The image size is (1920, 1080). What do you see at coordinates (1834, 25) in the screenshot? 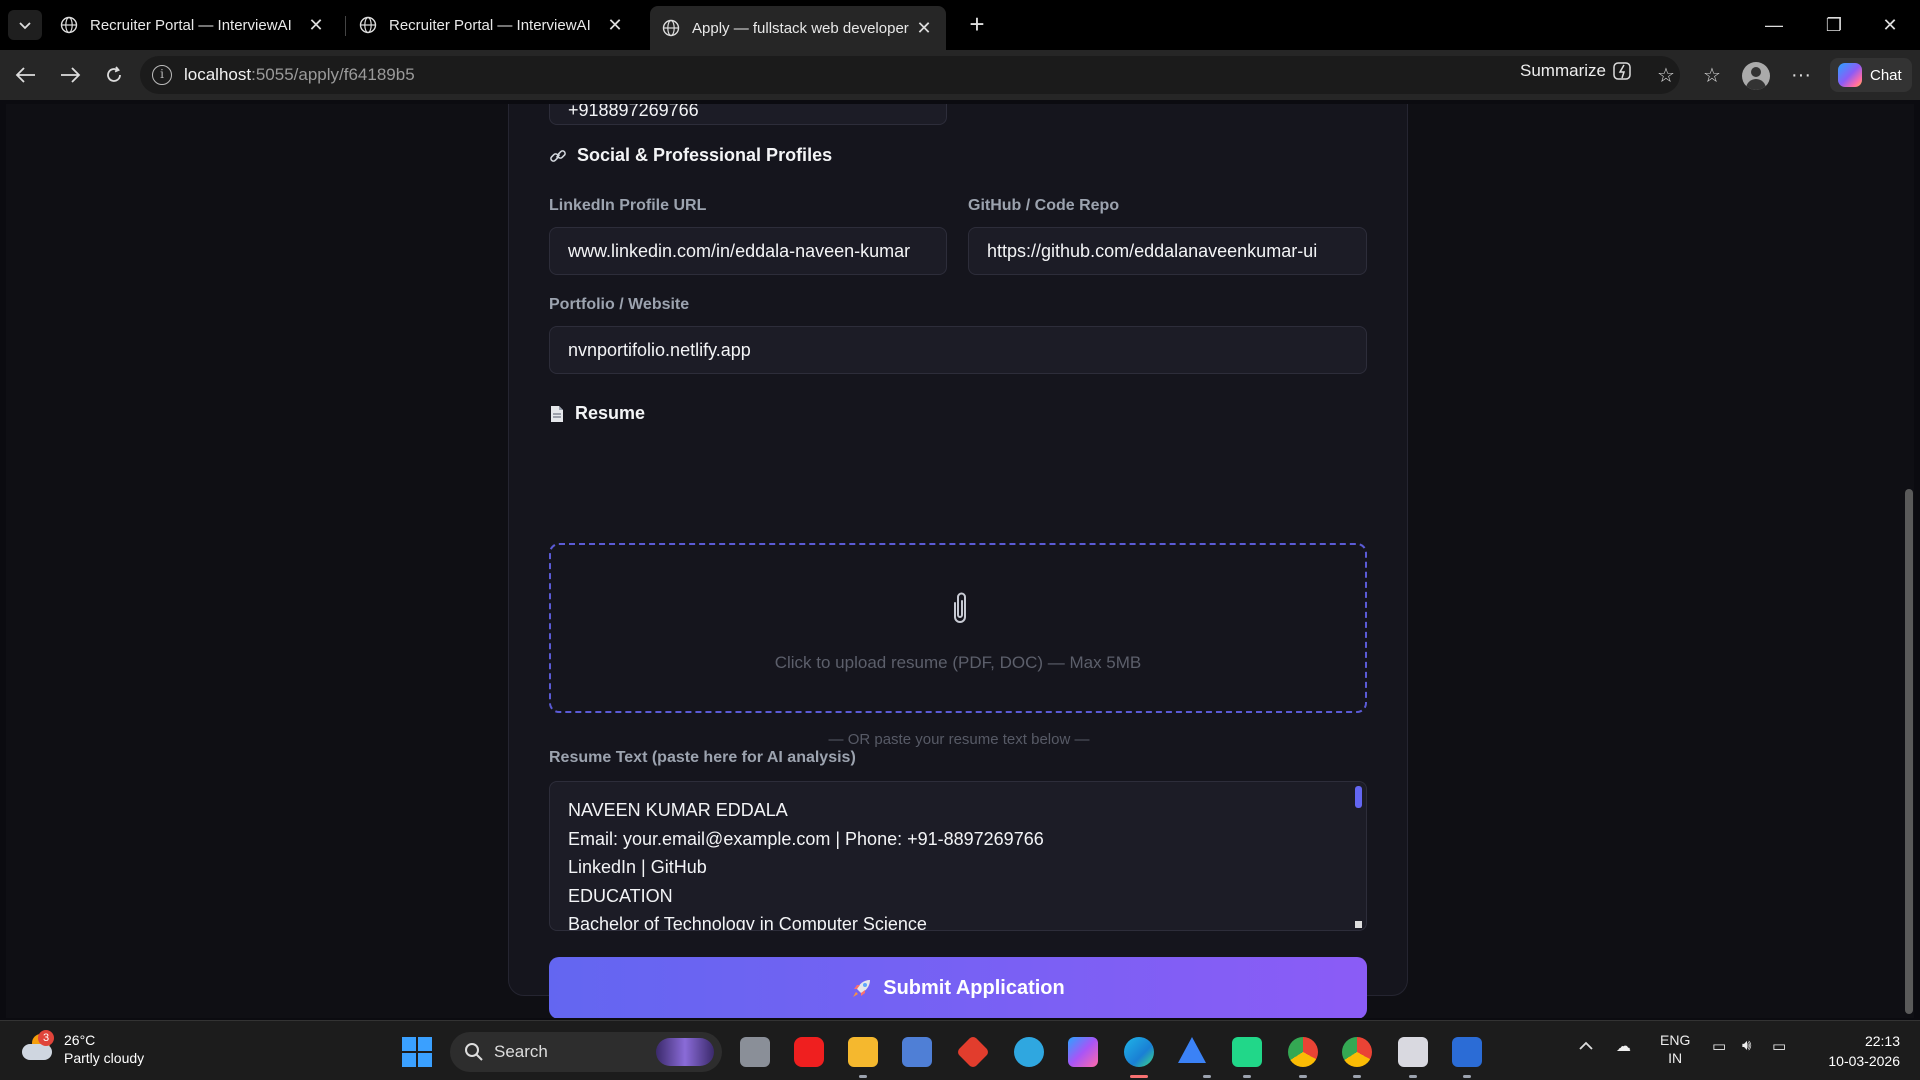
I see `restore-button: ❐` at bounding box center [1834, 25].